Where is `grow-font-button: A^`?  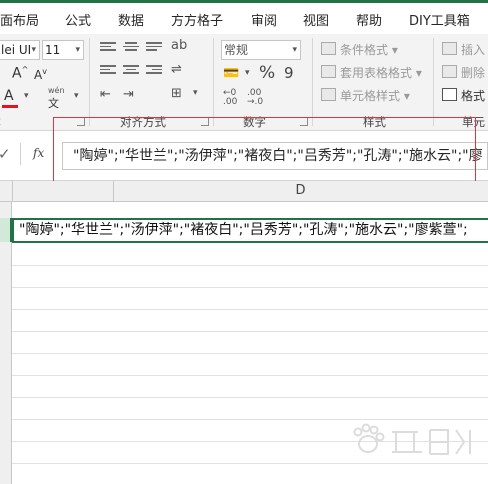 grow-font-button: A^ is located at coordinates (20, 73).